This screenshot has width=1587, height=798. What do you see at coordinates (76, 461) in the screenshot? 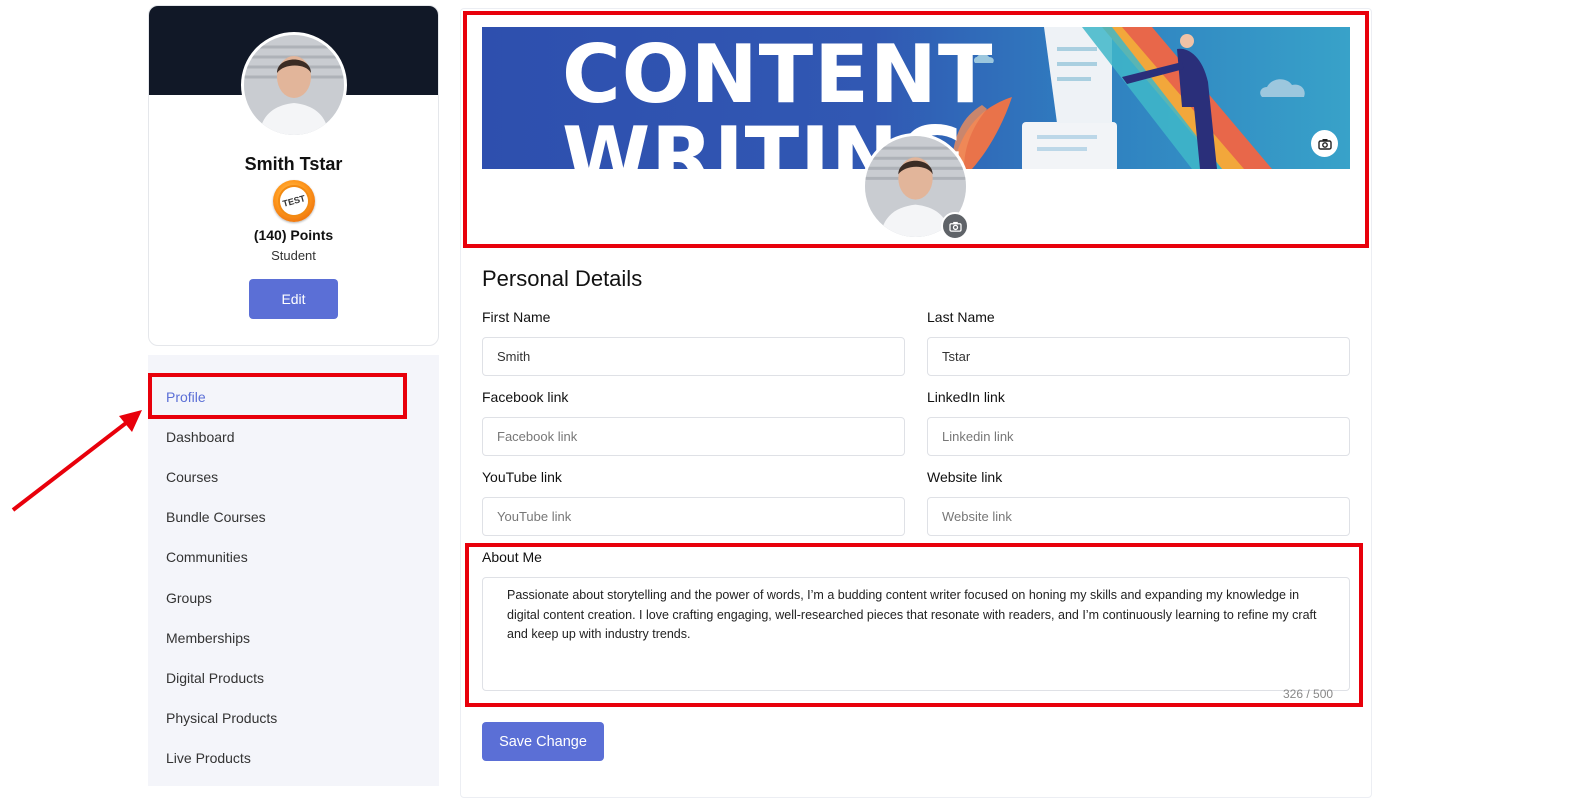
I see `arrow-icon` at bounding box center [76, 461].